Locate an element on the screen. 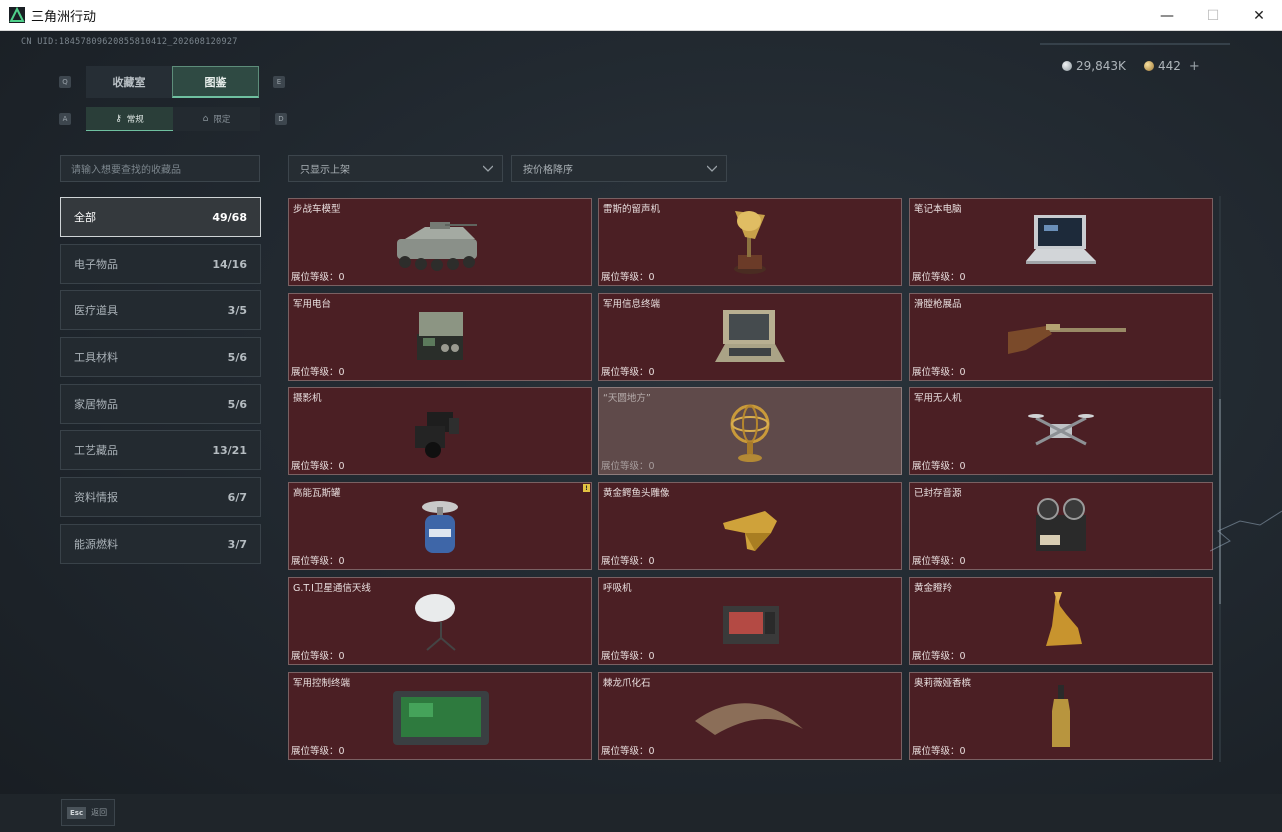 The width and height of the screenshot is (1282, 832). shelf-filter-value: 只显示上架 is located at coordinates (325, 170).